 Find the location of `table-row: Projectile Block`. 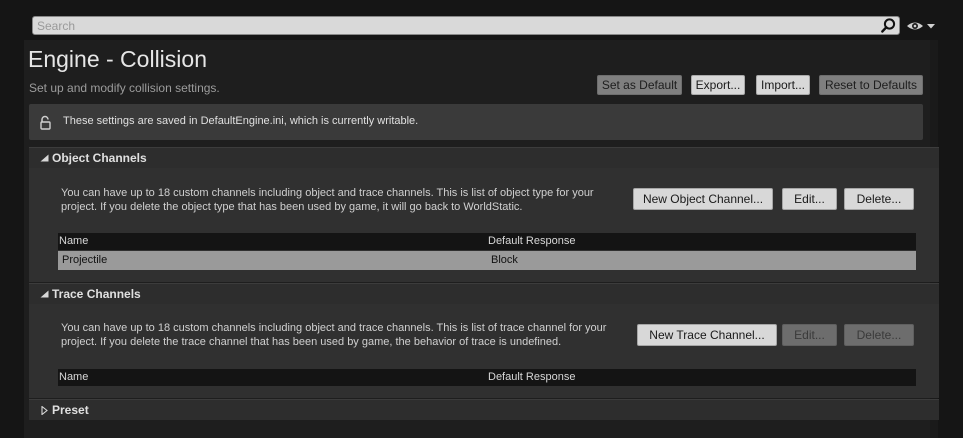

table-row: Projectile Block is located at coordinates (487, 260).